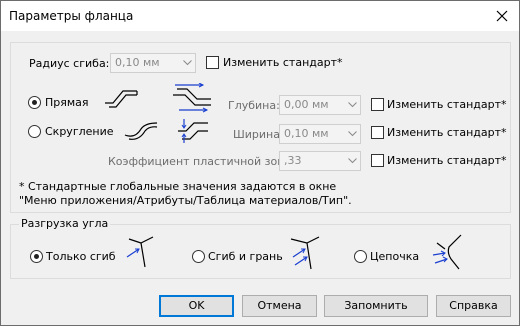 The image size is (520, 326). What do you see at coordinates (212, 62) in the screenshot?
I see `bend-radius-change-checkbox` at bounding box center [212, 62].